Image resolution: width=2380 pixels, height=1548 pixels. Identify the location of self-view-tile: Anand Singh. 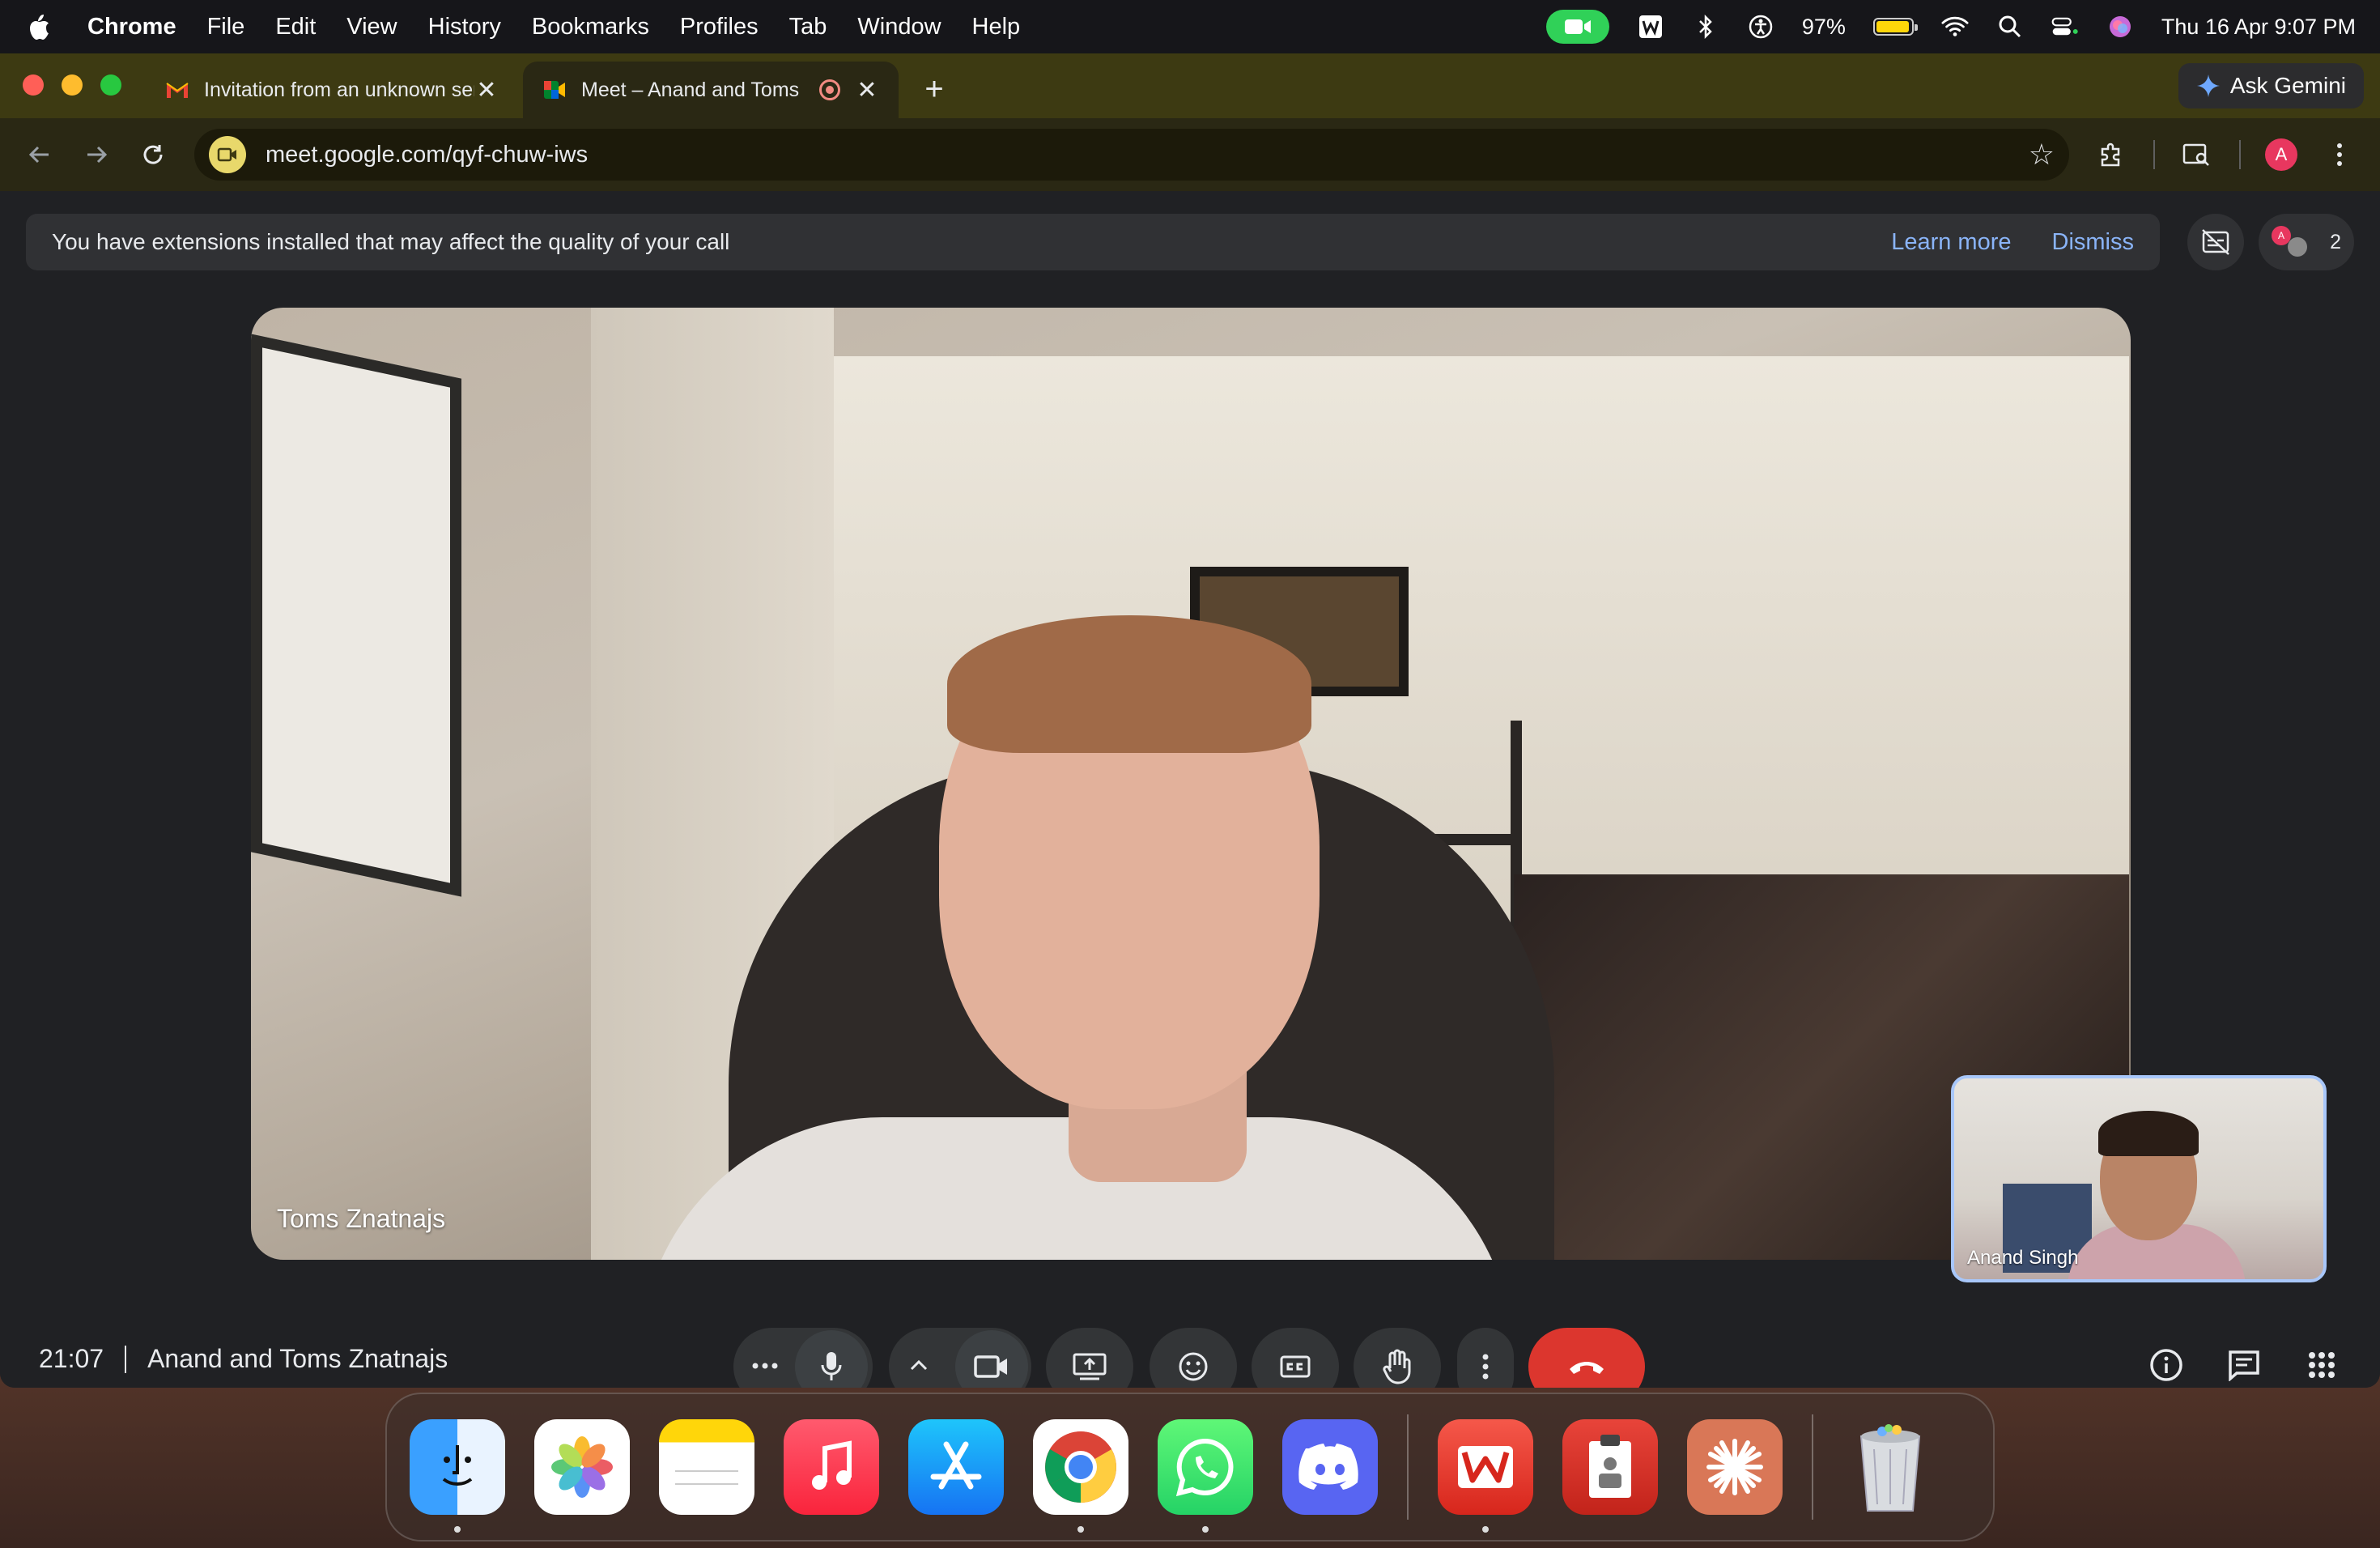
(2139, 1179).